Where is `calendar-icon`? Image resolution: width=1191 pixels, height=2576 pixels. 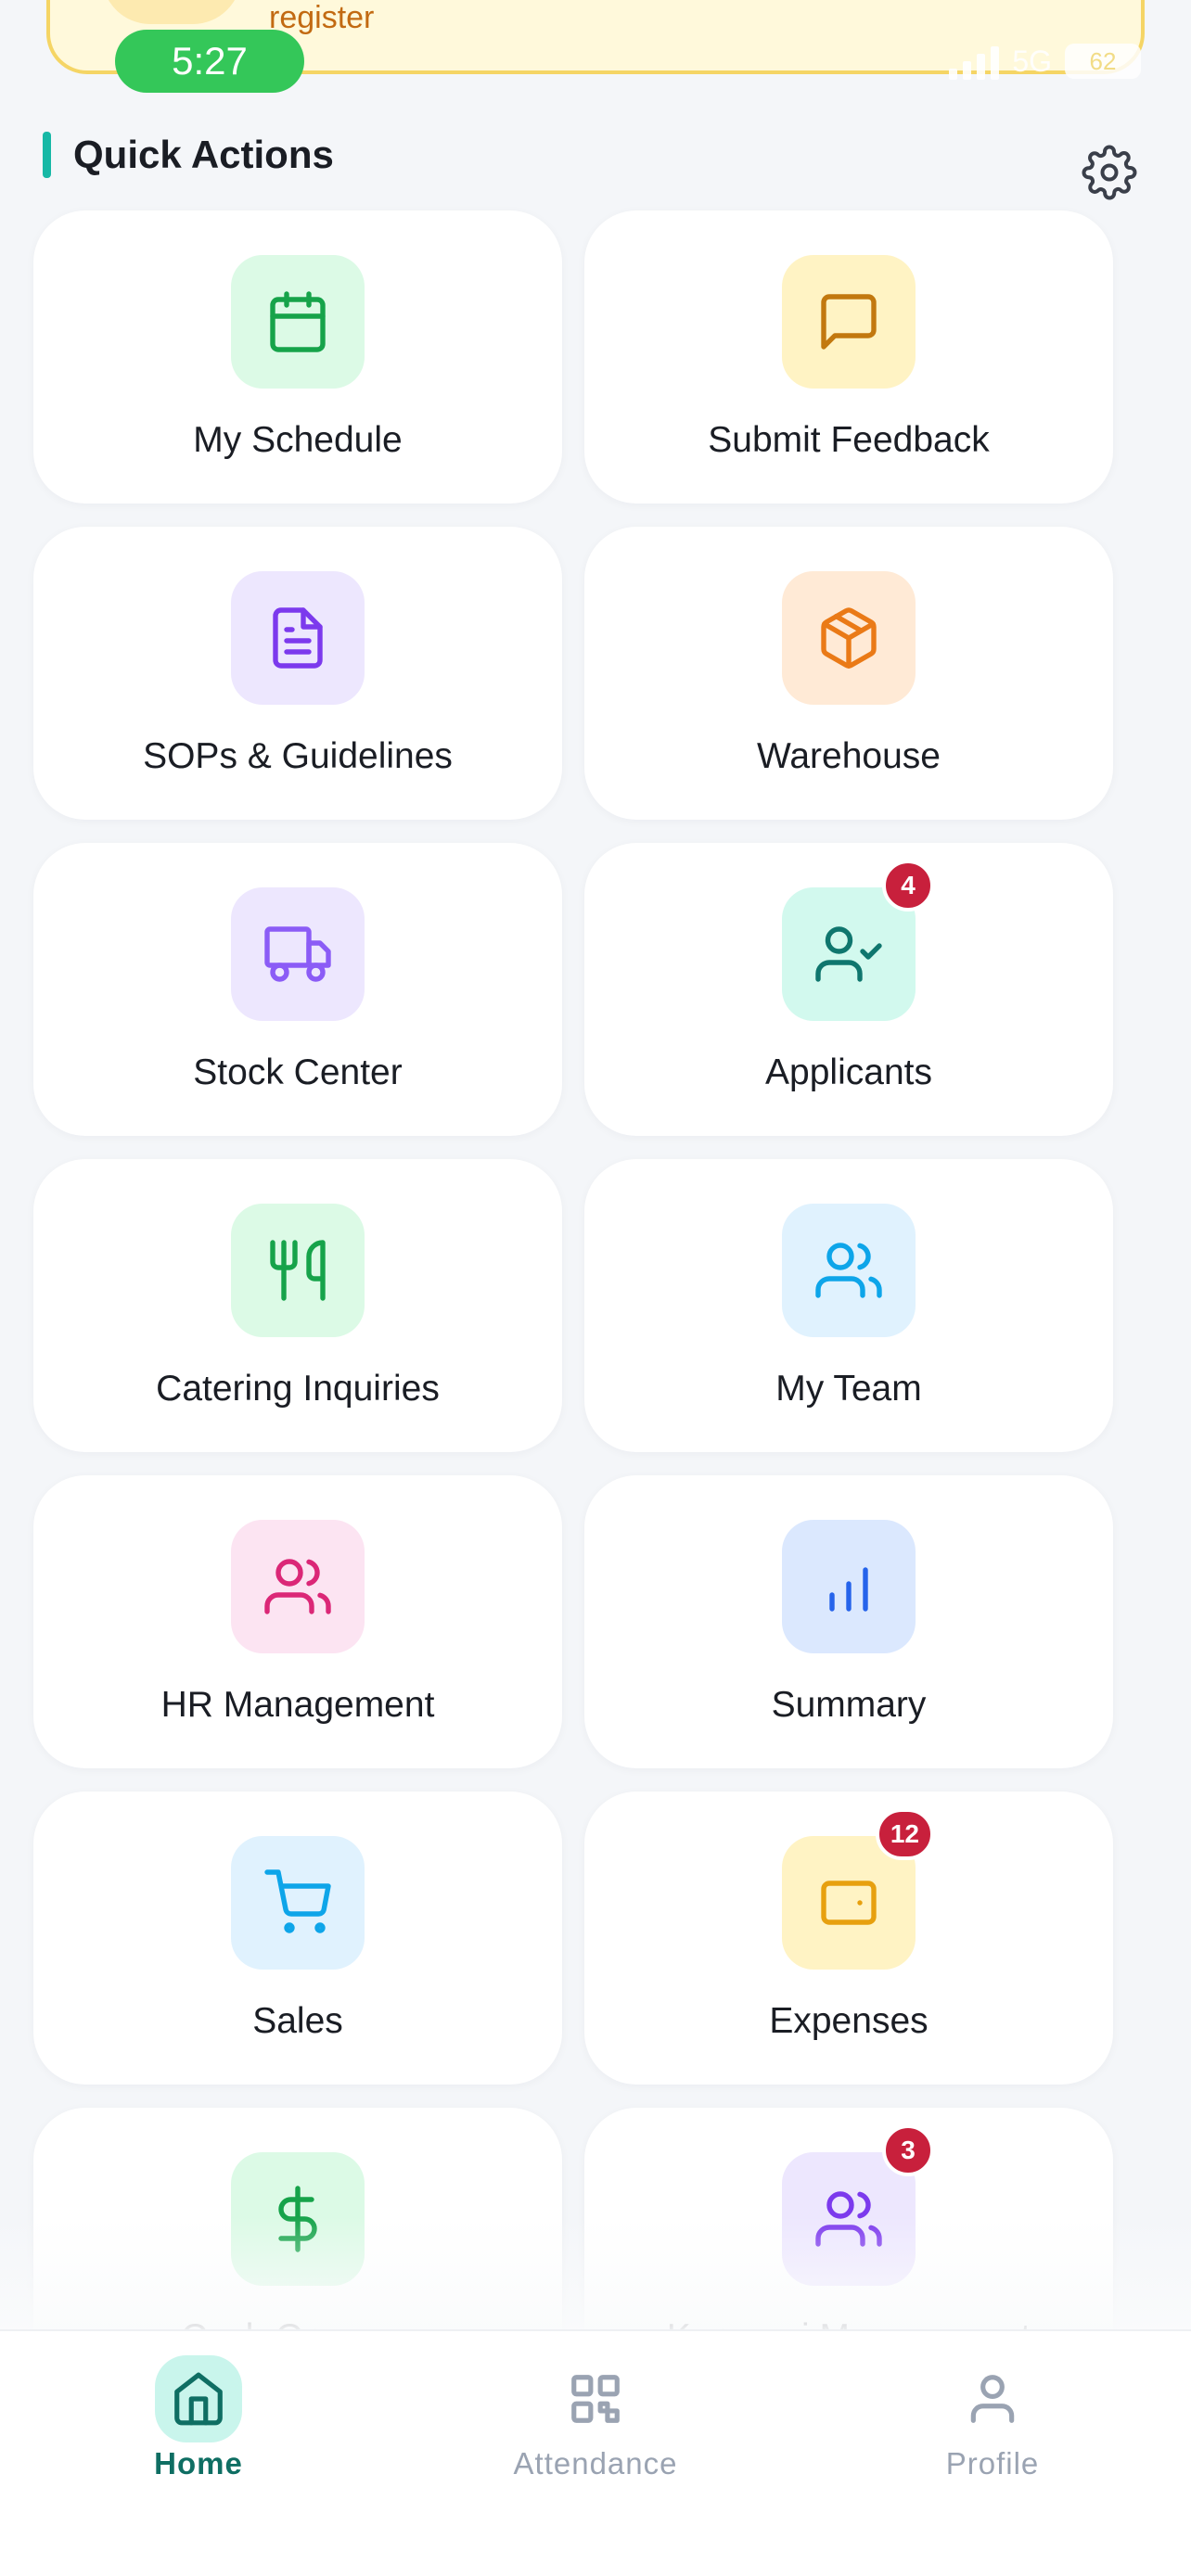
calendar-icon is located at coordinates (298, 322).